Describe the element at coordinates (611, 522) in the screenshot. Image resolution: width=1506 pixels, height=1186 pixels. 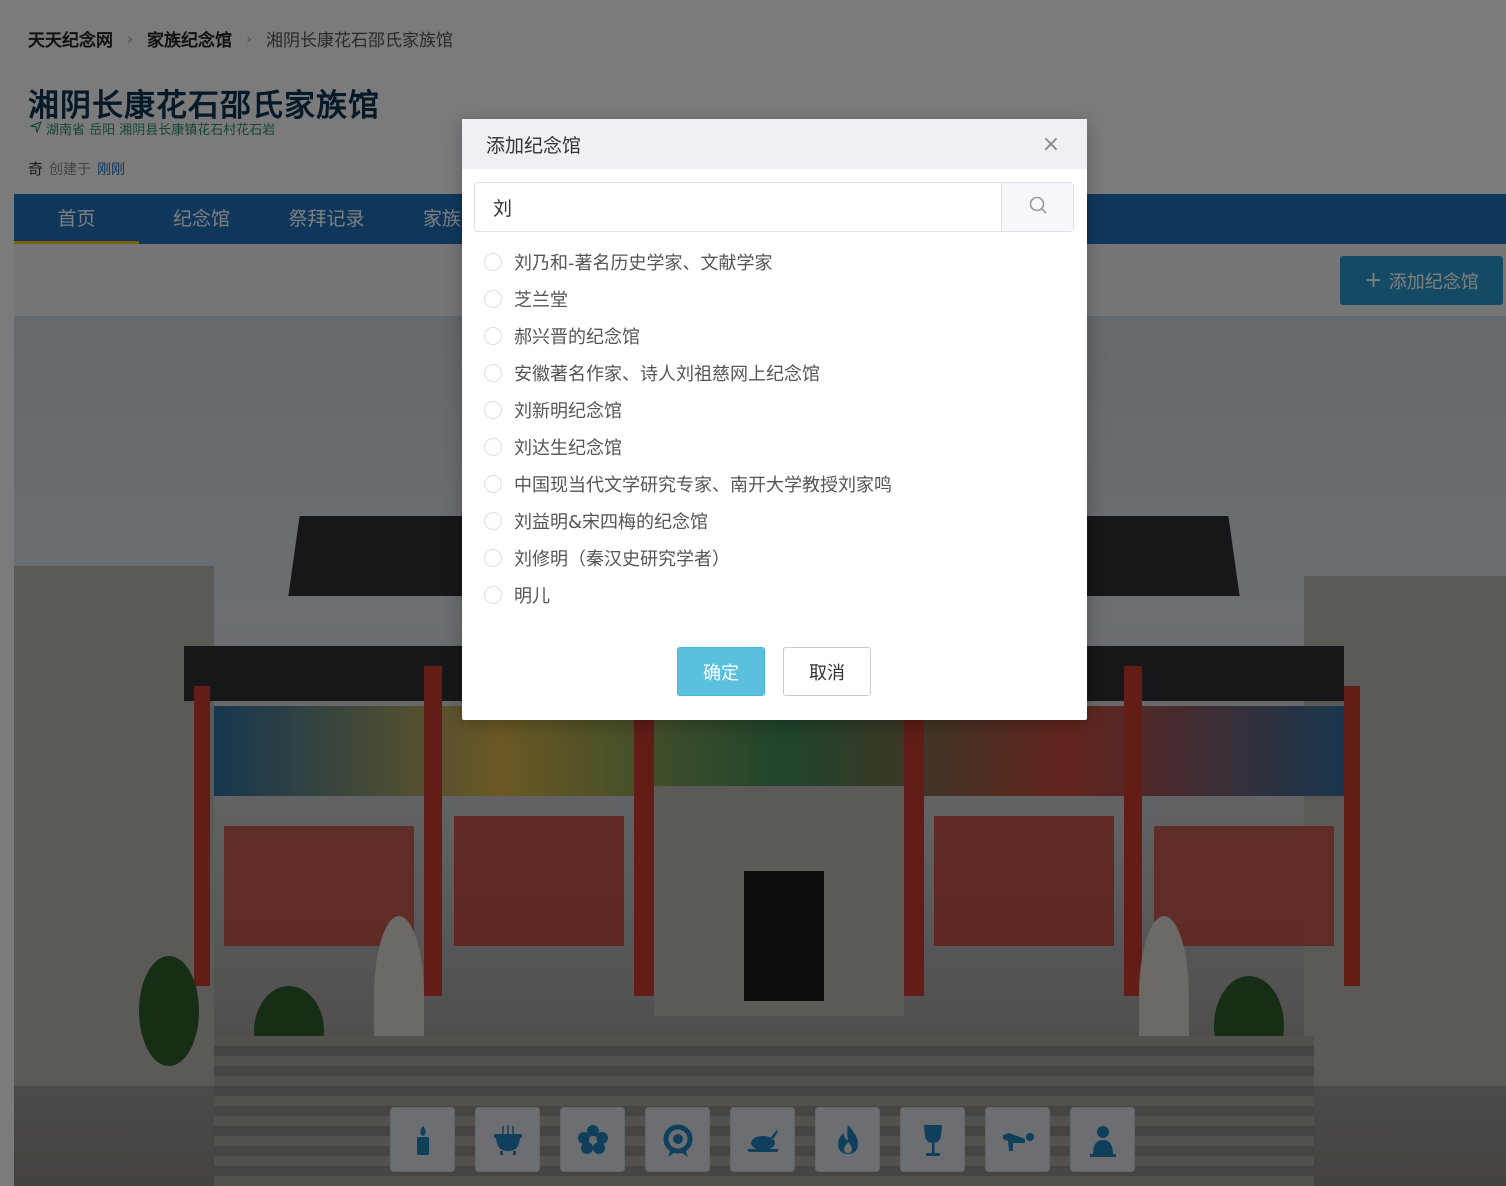
I see `result-label: 刘益明&宋四梅的纪念馆` at that location.